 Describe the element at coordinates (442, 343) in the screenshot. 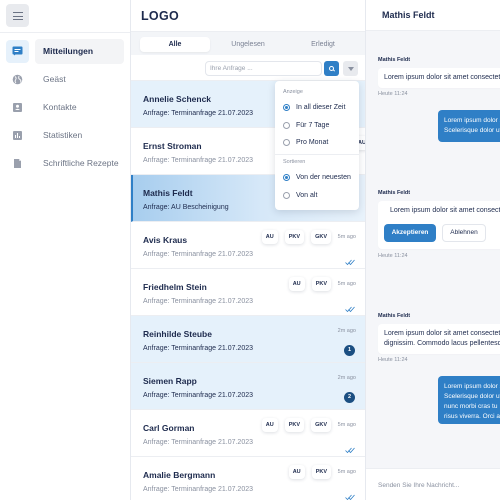

I see `message-line: dignissim. Commodo lacus pellentesque` at that location.